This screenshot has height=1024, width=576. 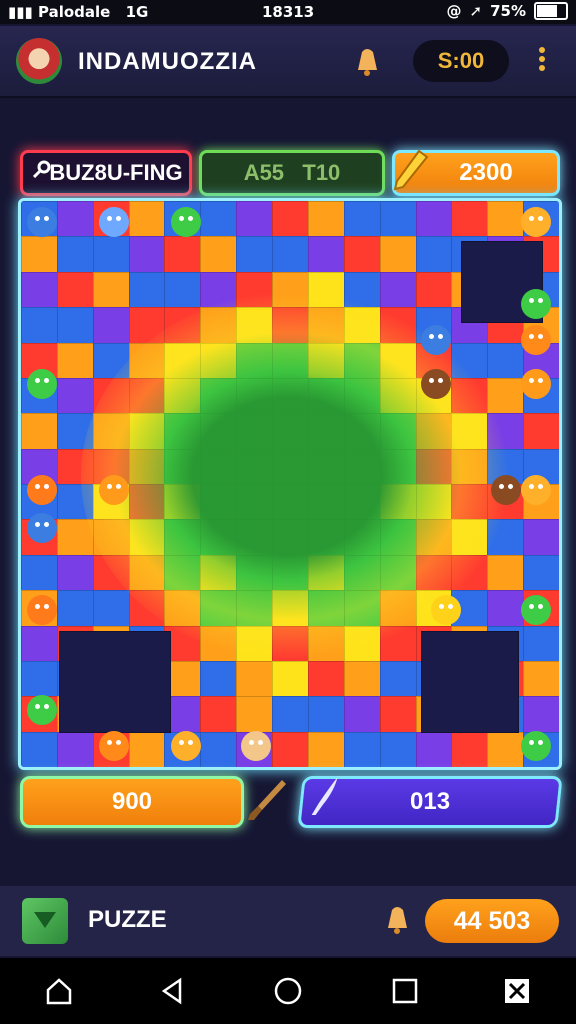 I want to click on brush-tool-icon, so click(x=267, y=801).